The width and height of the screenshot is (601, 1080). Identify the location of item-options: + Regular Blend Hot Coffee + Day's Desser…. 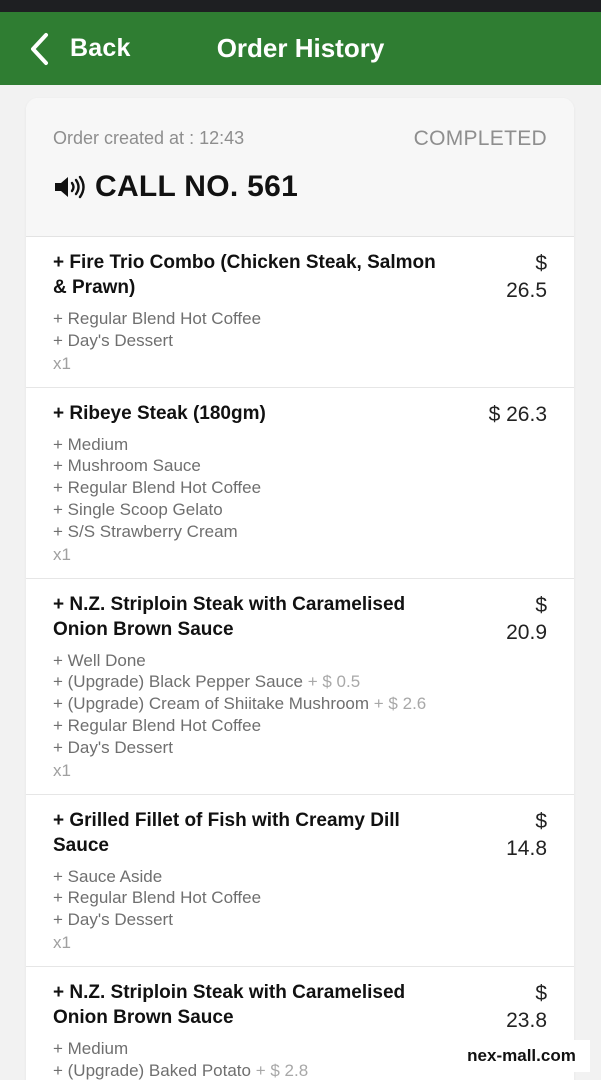
(300, 330).